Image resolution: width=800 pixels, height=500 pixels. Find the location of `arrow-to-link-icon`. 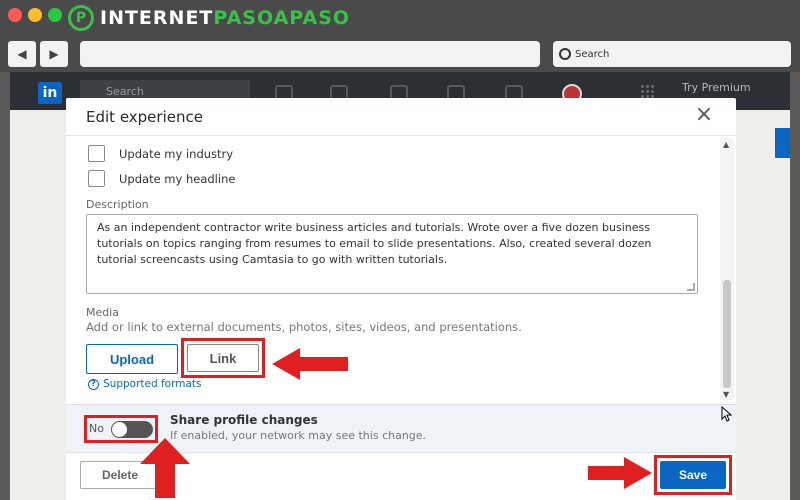

arrow-to-link-icon is located at coordinates (310, 364).